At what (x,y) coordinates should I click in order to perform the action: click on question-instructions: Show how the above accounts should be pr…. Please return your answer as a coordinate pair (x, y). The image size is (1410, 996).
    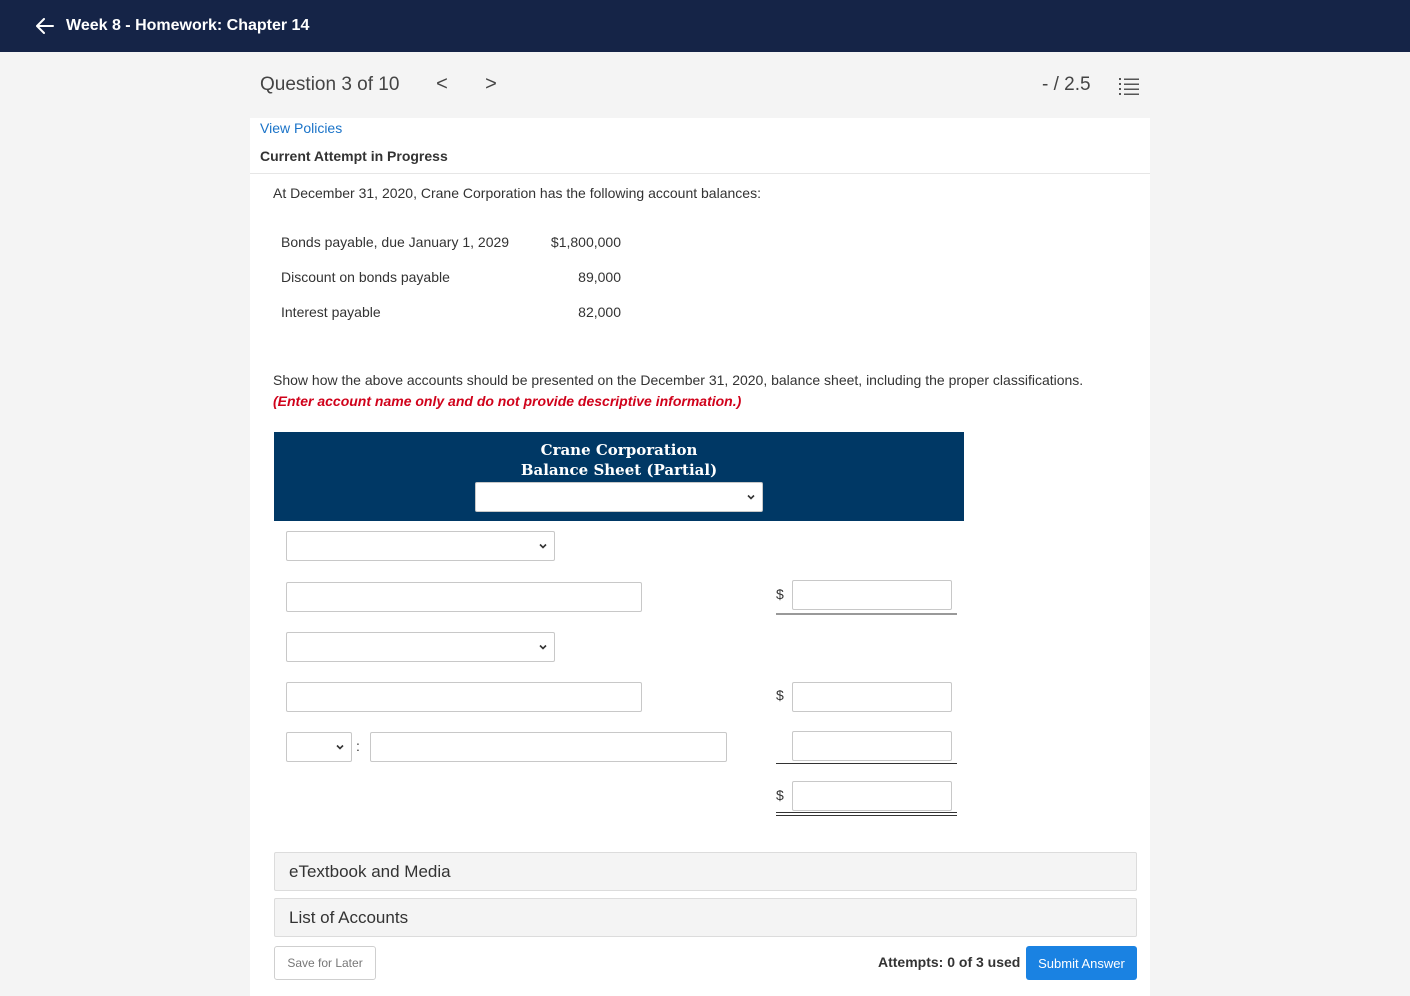
    Looking at the image, I should click on (678, 380).